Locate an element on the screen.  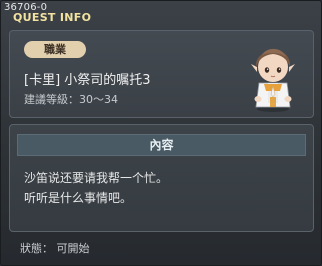
content-line: 沙笛说还要请我帮一个忙。 is located at coordinates (96, 178).